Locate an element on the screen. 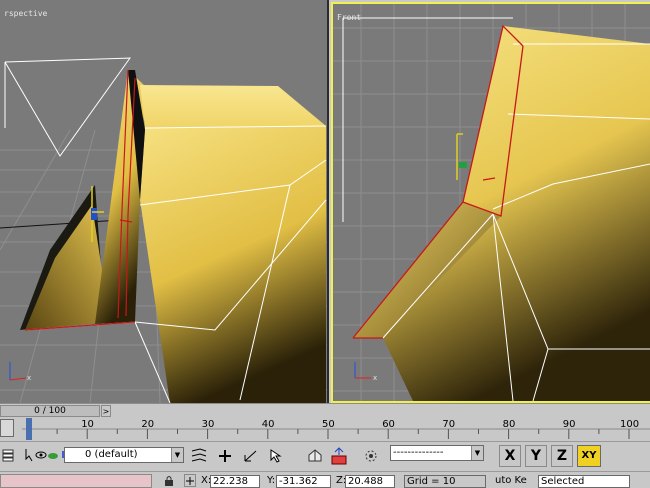 The width and height of the screenshot is (650, 488). y-coord-field: -31.362 is located at coordinates (303, 481).